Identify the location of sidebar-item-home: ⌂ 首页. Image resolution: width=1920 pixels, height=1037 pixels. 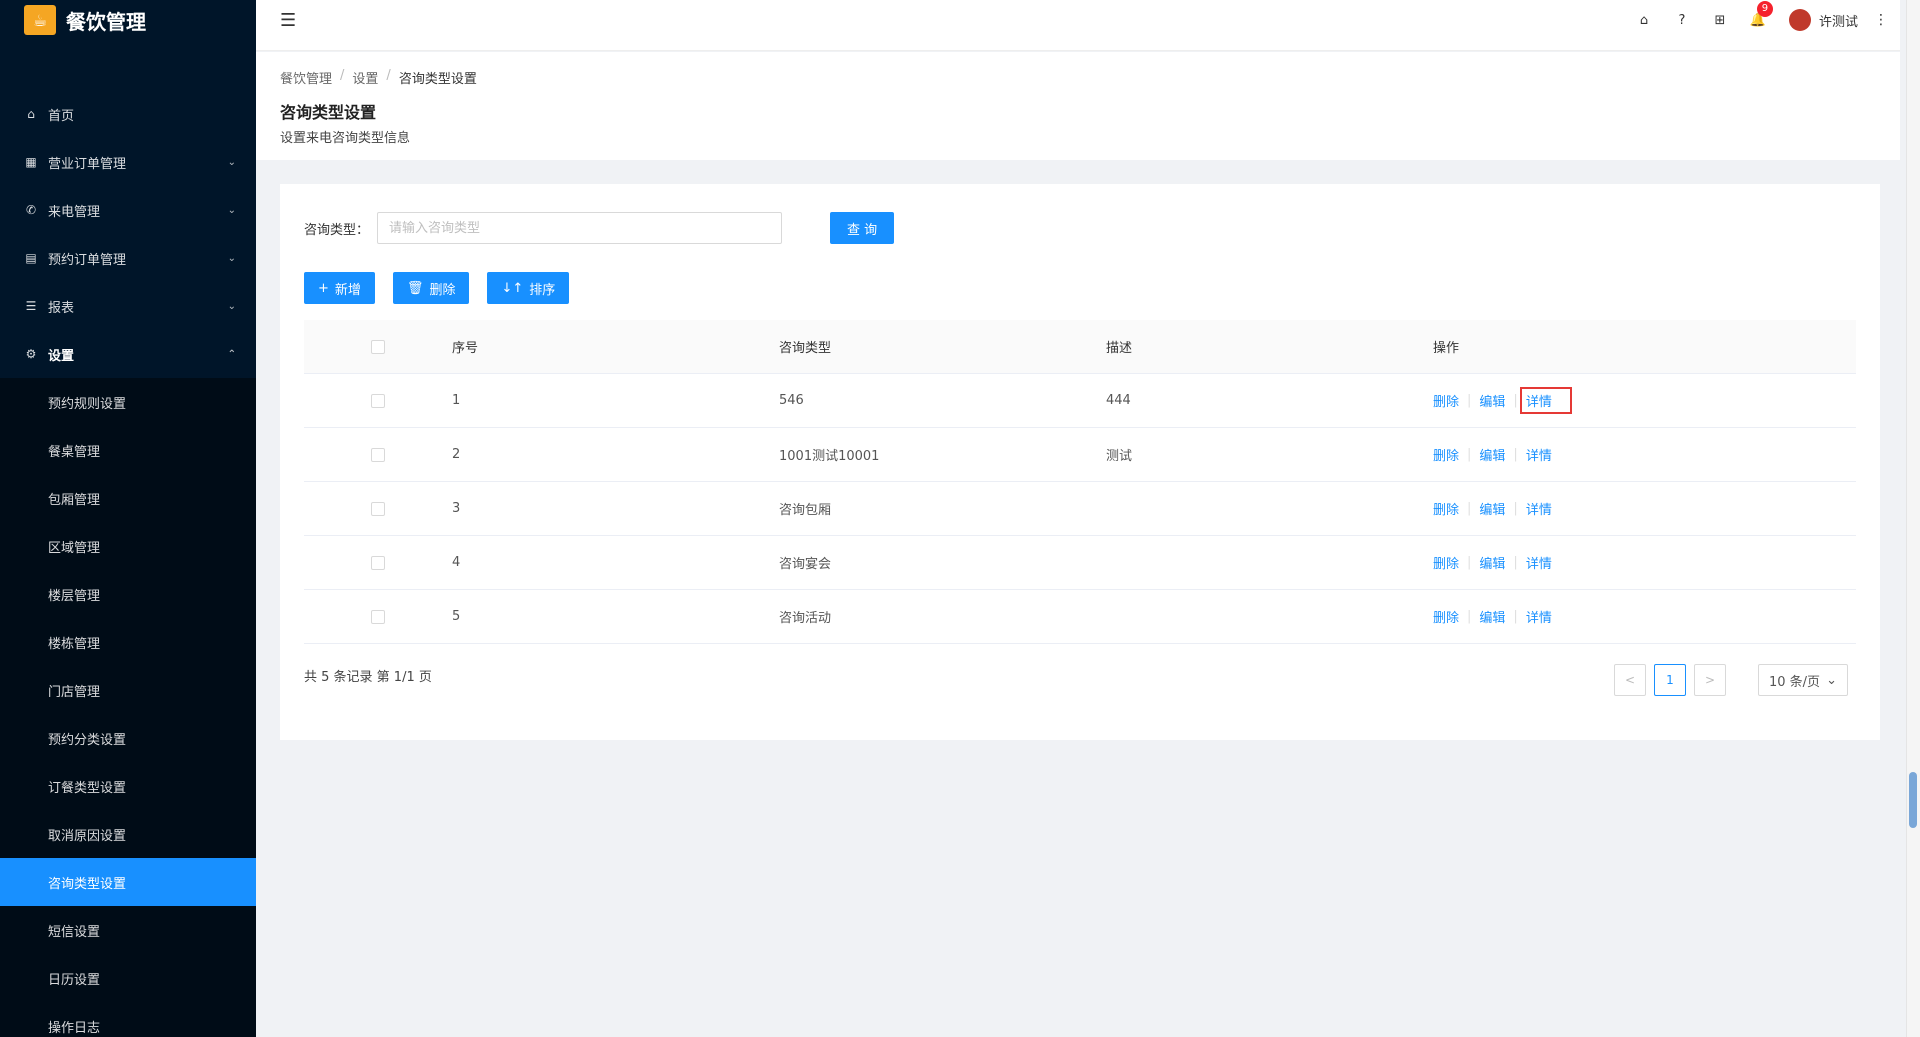
(128, 114).